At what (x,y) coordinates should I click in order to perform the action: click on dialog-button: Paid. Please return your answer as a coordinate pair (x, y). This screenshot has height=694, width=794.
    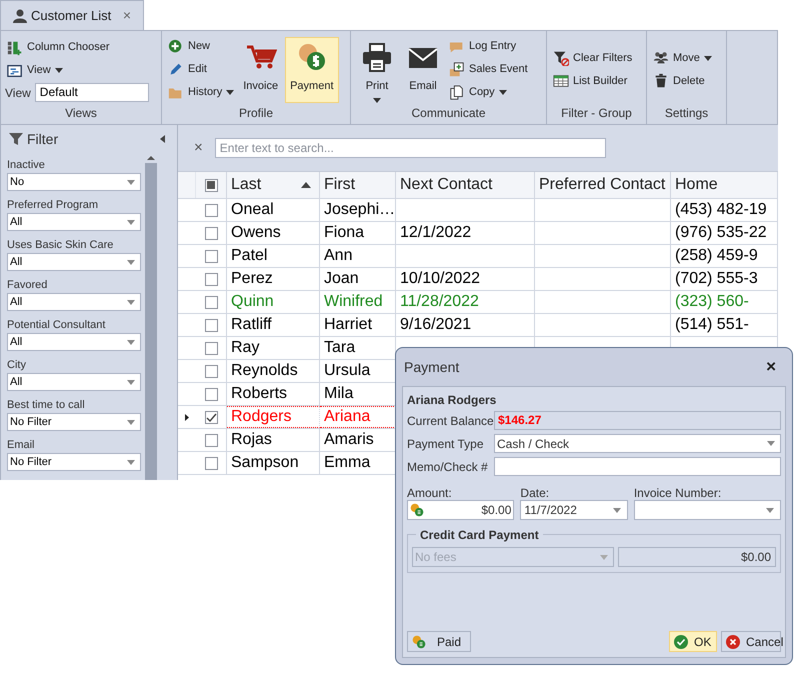
    Looking at the image, I should click on (439, 641).